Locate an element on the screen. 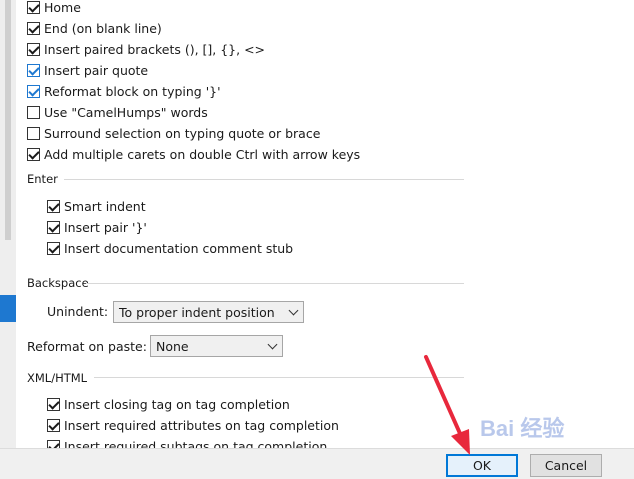  option-insert-pair-brace: Insert pair '}' is located at coordinates (97, 227).